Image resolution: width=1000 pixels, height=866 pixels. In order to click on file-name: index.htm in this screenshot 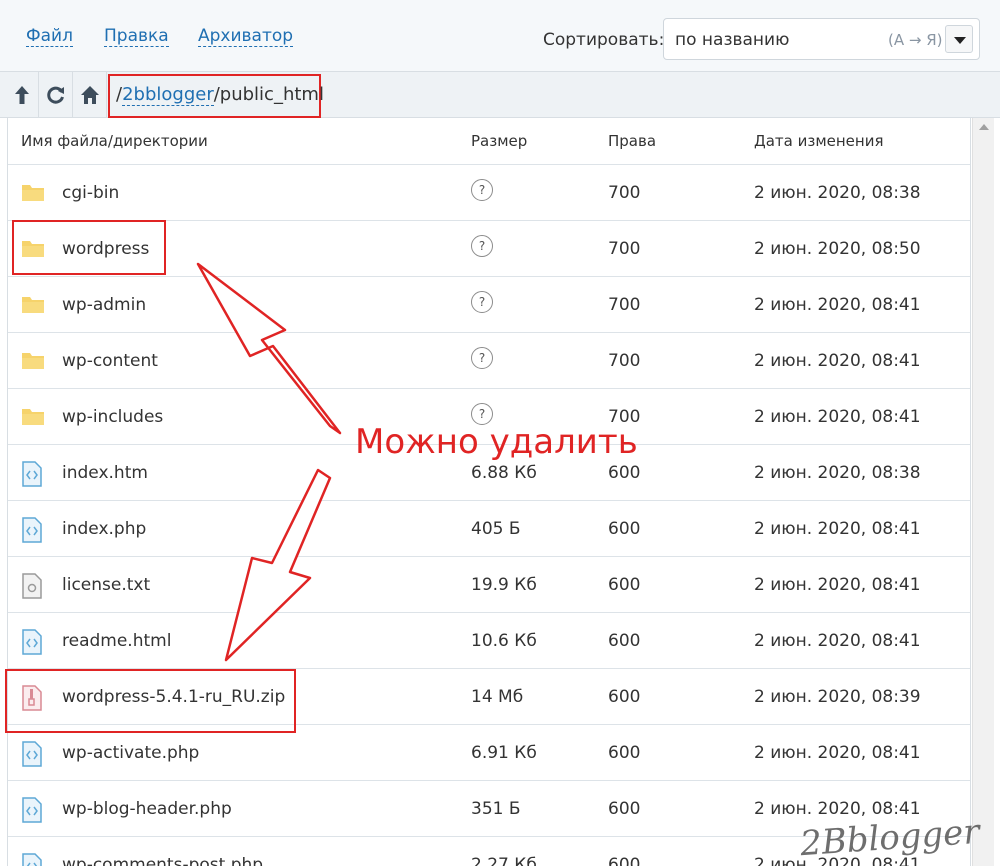, I will do `click(105, 472)`.